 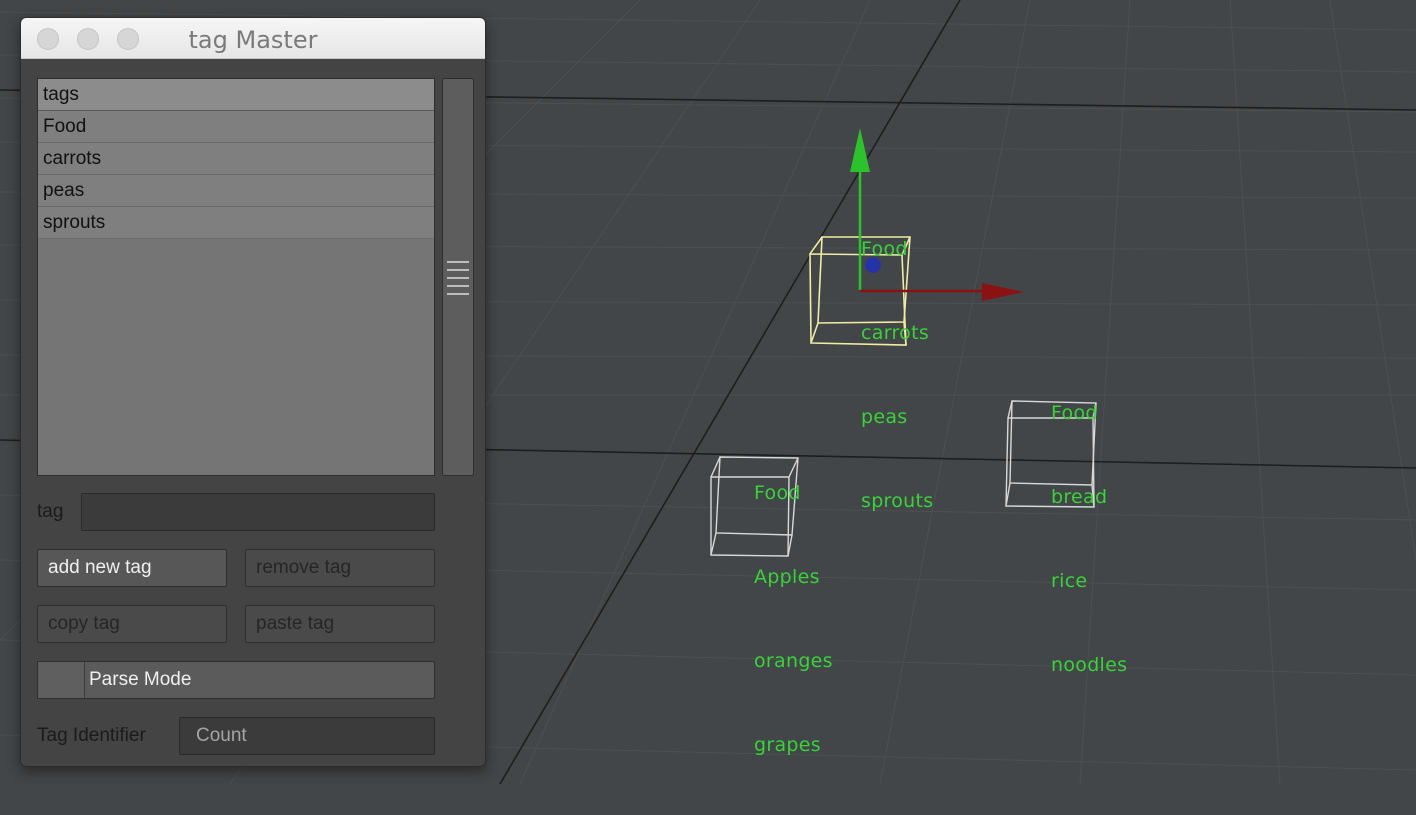 What do you see at coordinates (236, 680) in the screenshot?
I see `parse-mode-toggle: Parse Mode` at bounding box center [236, 680].